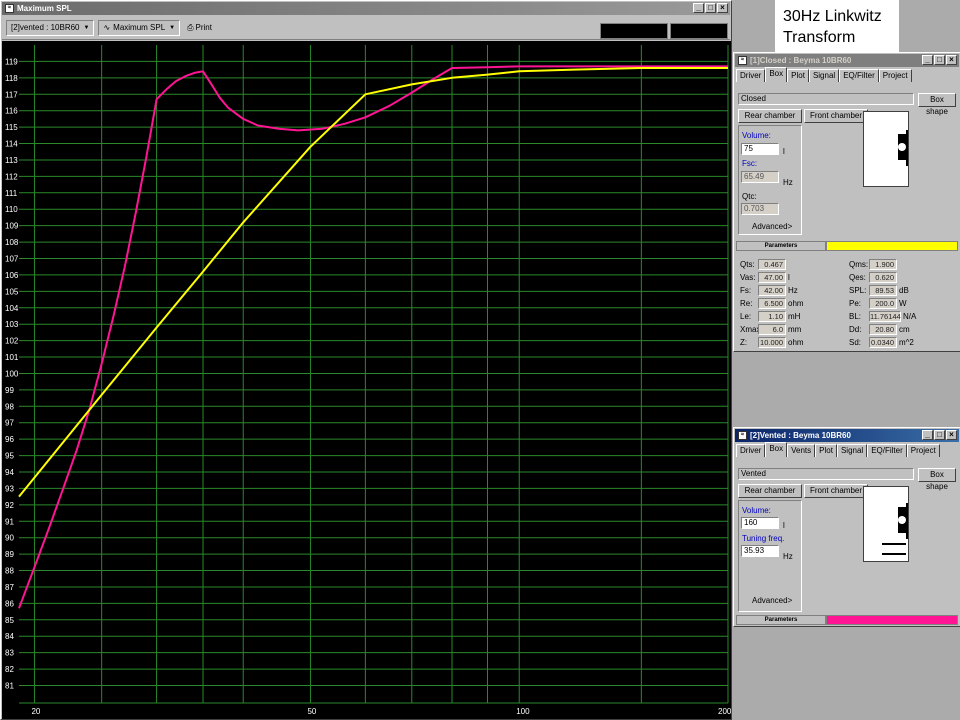 Image resolution: width=960 pixels, height=720 pixels. What do you see at coordinates (903, 303) in the screenshot?
I see `param-pe-unit: W` at bounding box center [903, 303].